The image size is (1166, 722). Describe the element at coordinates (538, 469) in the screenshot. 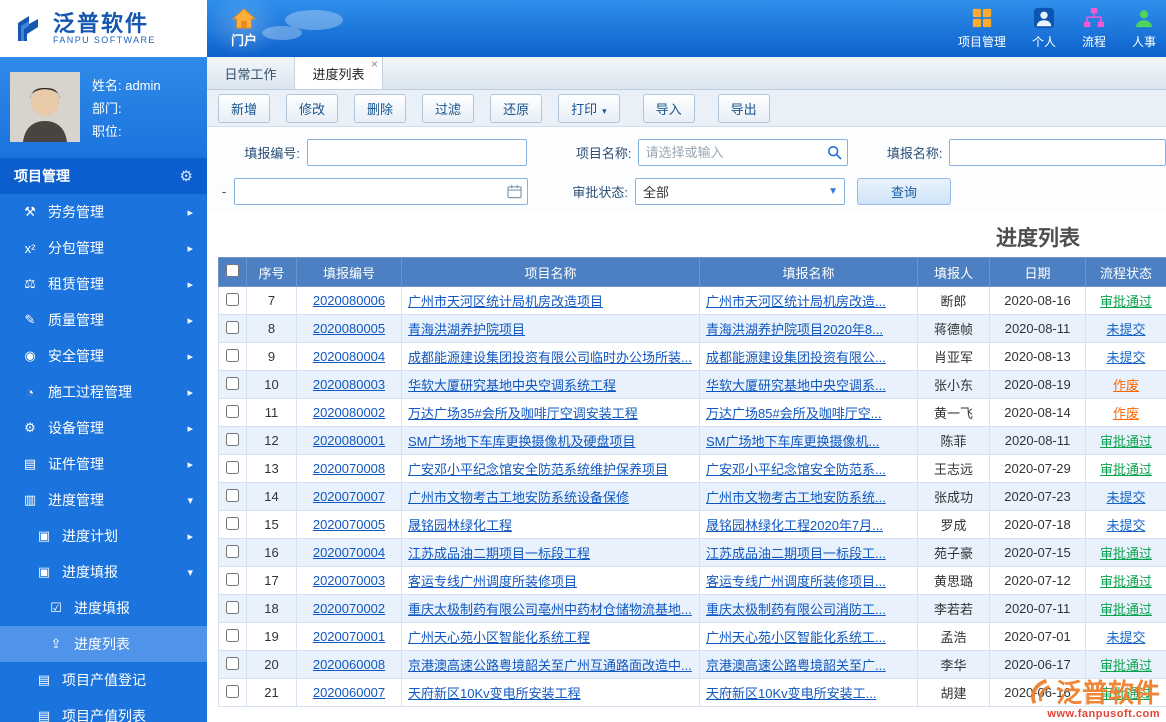

I see `project-name-link: 广安邓小平纪念馆安全防范系统维护保养项目` at that location.